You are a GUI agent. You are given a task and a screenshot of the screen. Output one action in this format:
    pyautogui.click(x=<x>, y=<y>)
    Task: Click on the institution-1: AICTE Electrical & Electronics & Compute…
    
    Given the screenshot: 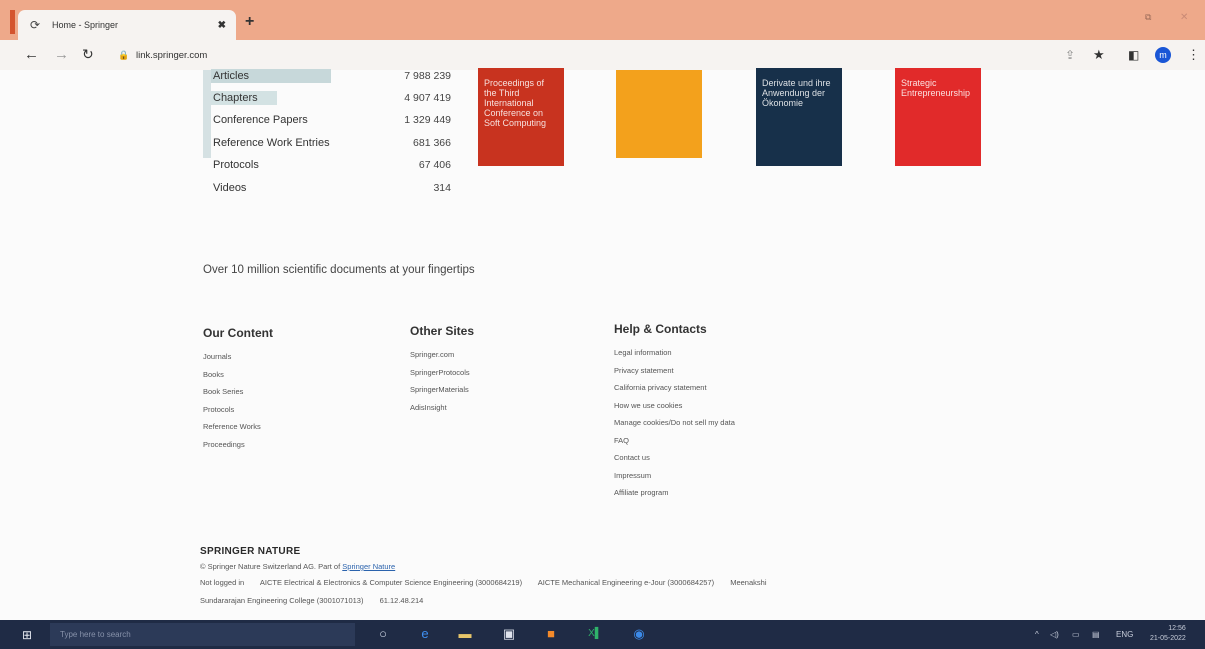 What is the action you would take?
    pyautogui.click(x=391, y=582)
    